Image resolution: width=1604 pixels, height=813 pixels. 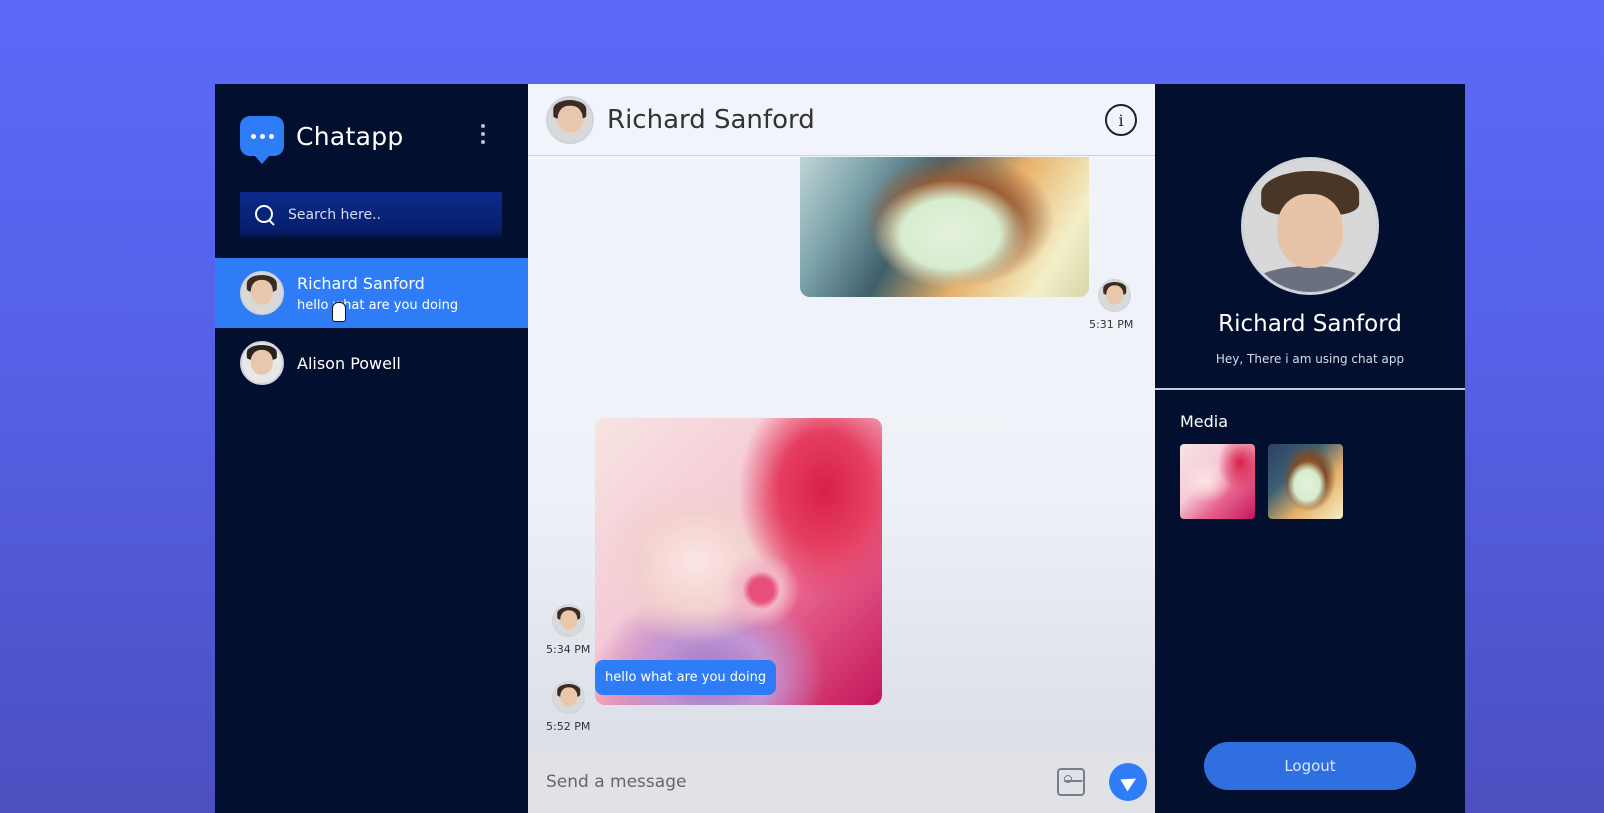 I want to click on info-icon: i, so click(x=1121, y=120).